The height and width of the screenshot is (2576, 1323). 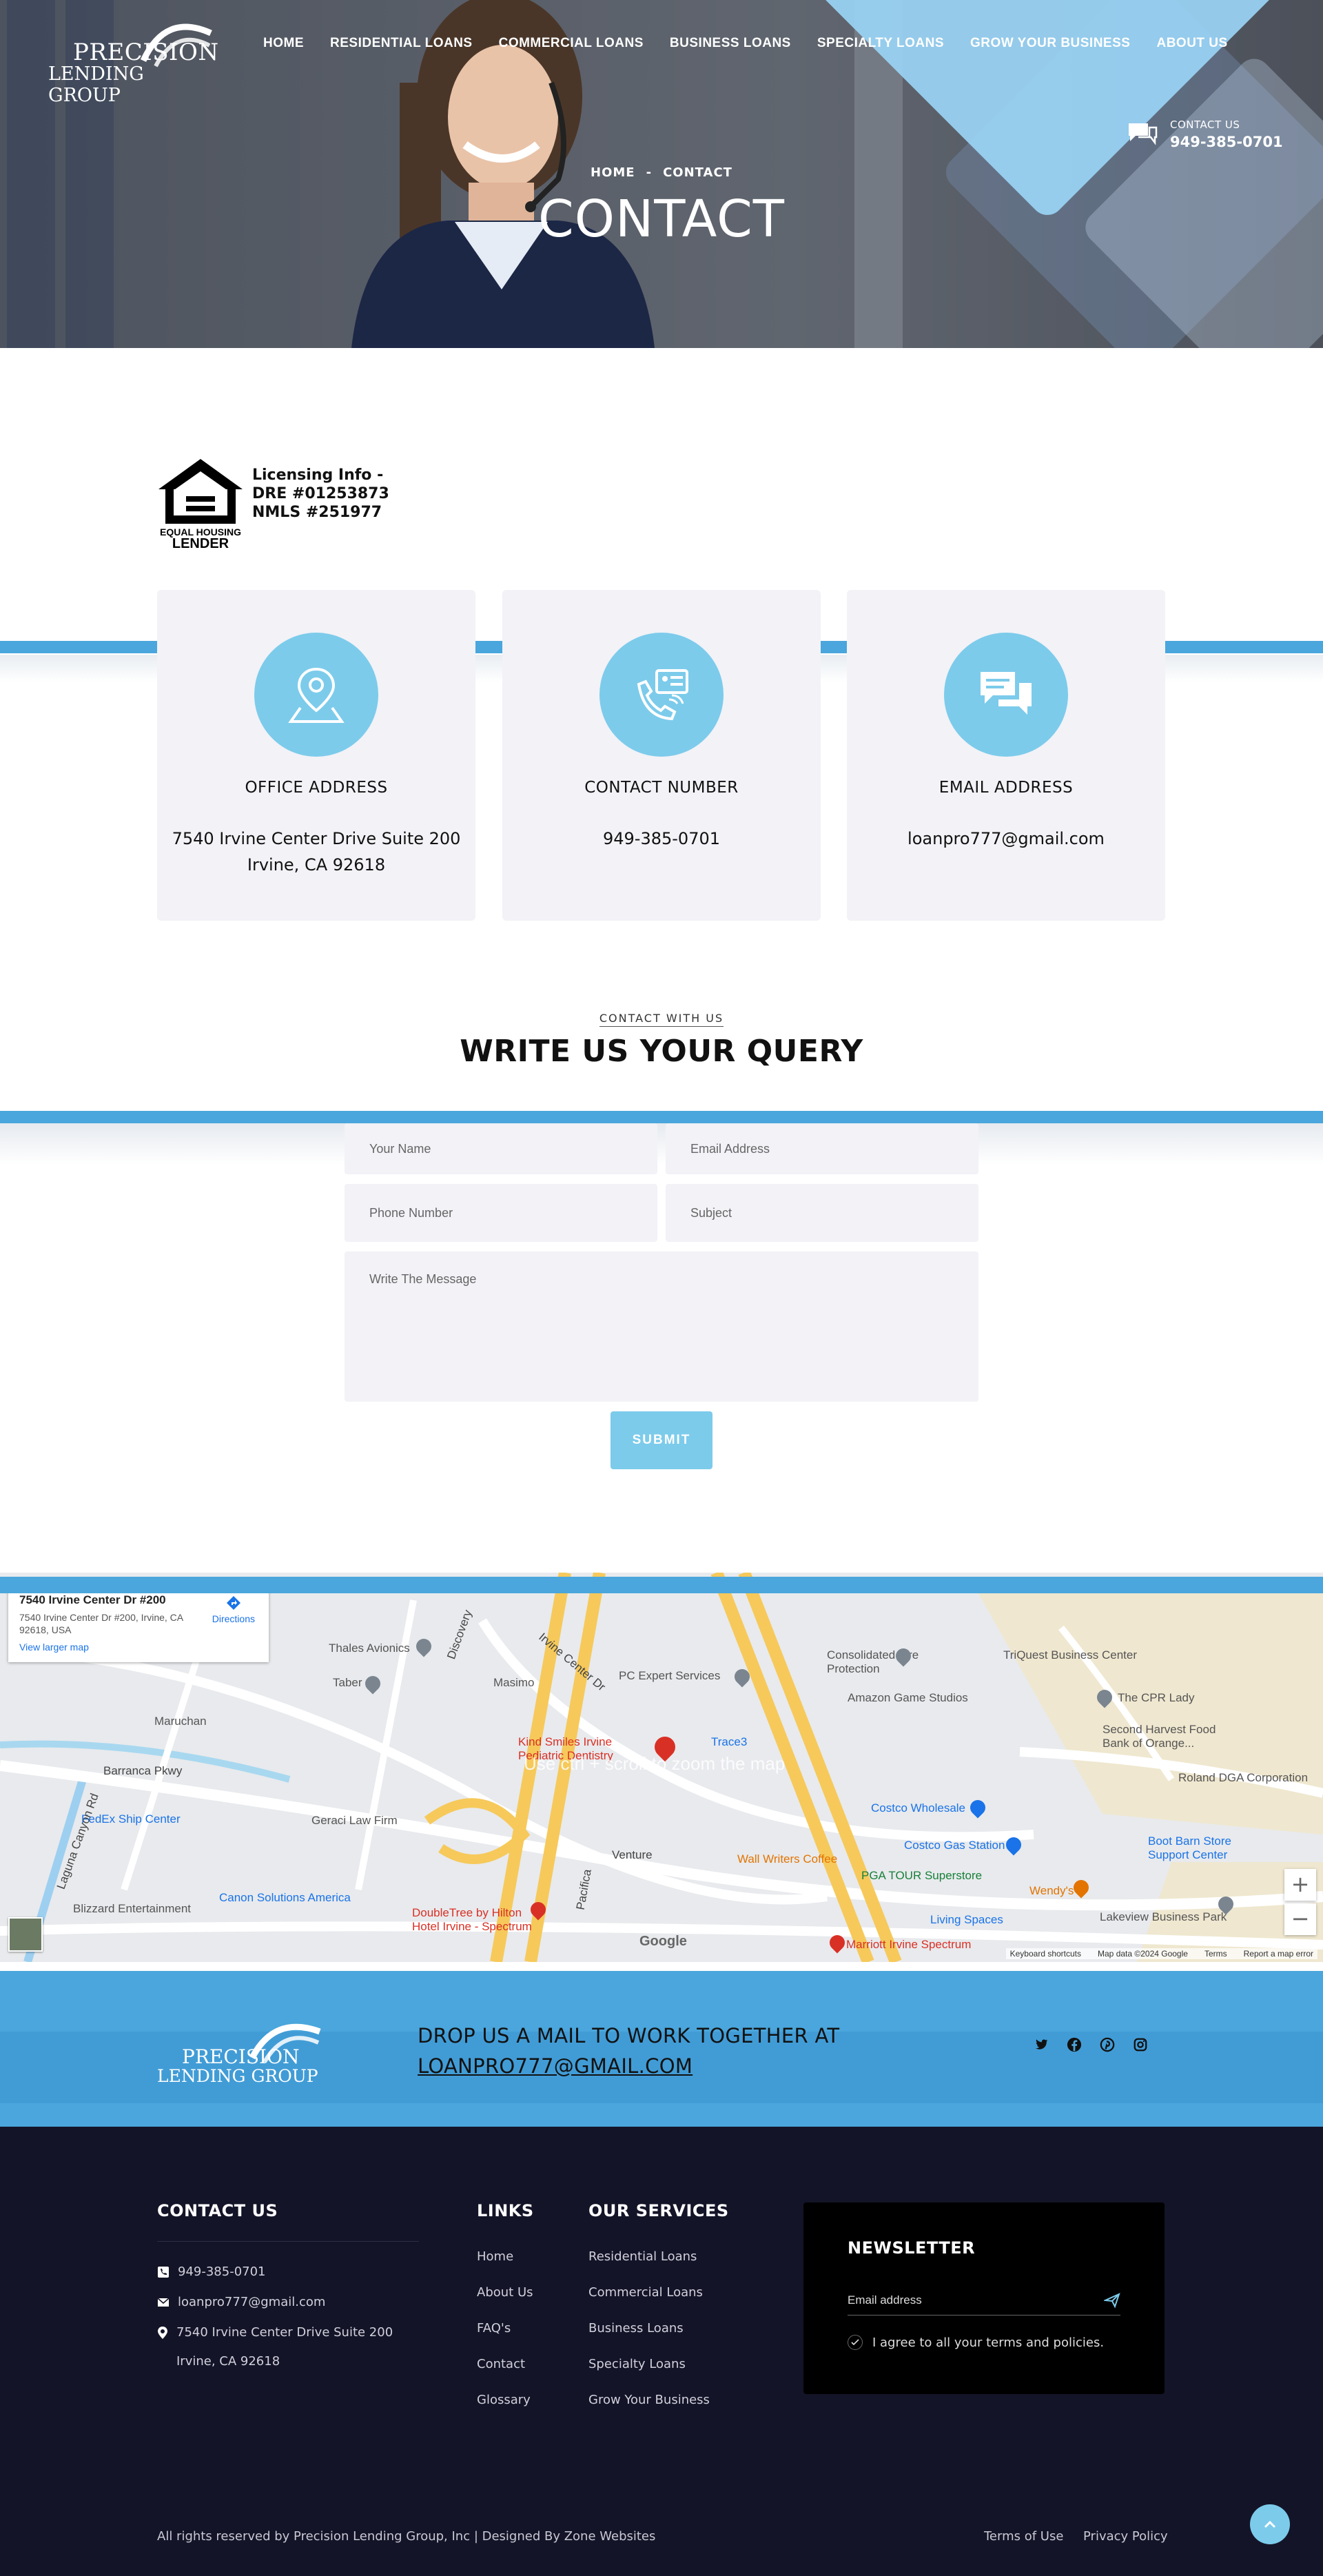 I want to click on map-scroll-hint: Use ctrl + scroll to zoom the map, so click(x=655, y=1763).